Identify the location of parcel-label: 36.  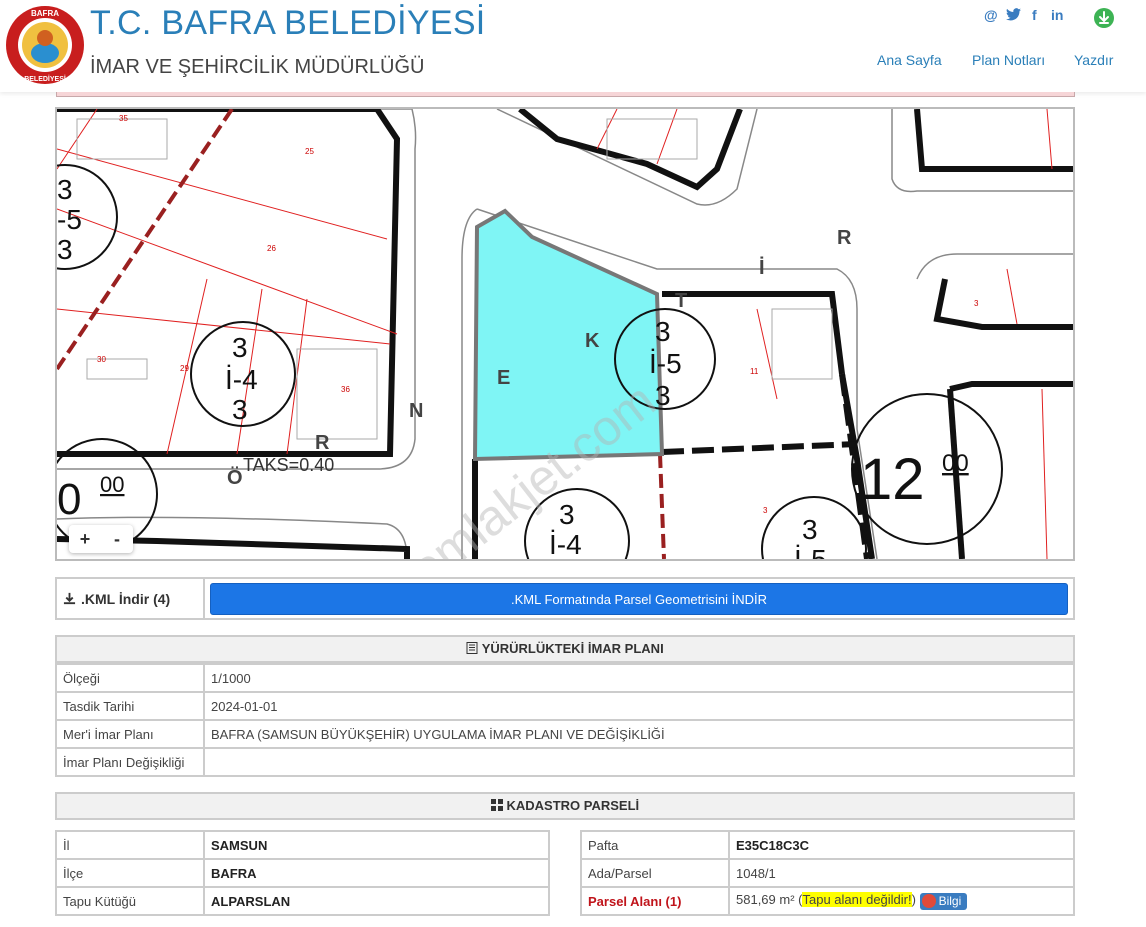
(345, 389).